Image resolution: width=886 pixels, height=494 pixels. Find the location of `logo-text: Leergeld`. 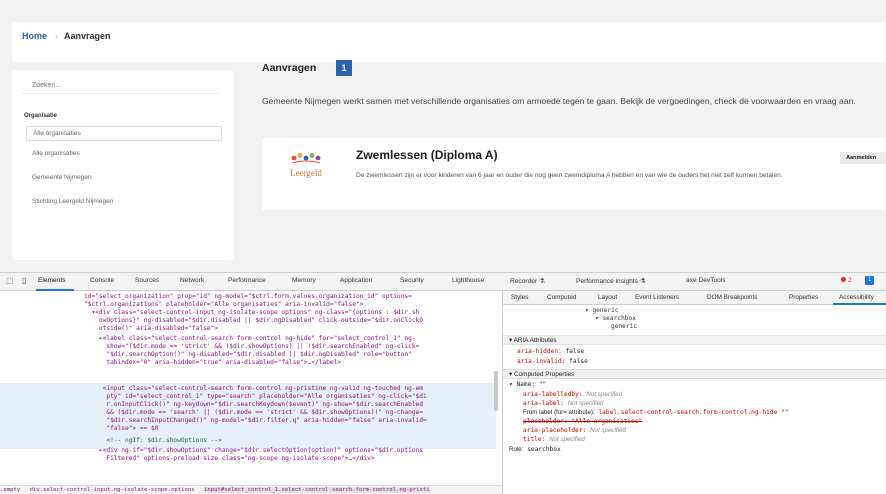

logo-text: Leergeld is located at coordinates (306, 173).